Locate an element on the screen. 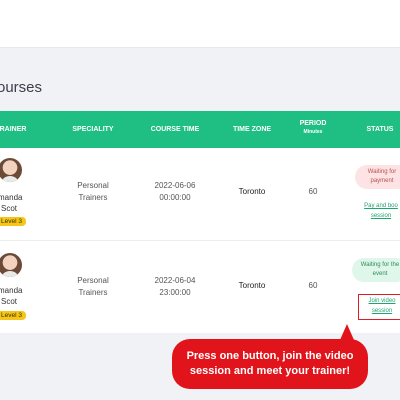 The image size is (400, 400). pay-and-book-line1: Pay and boo is located at coordinates (379, 206).